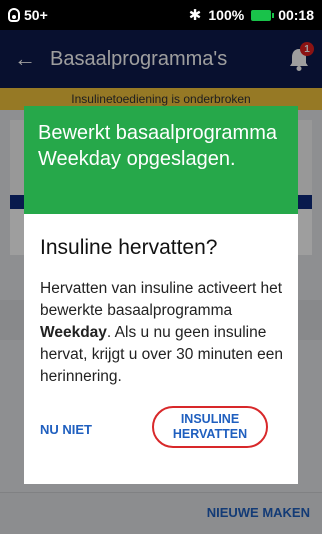  Describe the element at coordinates (36, 15) in the screenshot. I see `pod-level: 50+` at that location.